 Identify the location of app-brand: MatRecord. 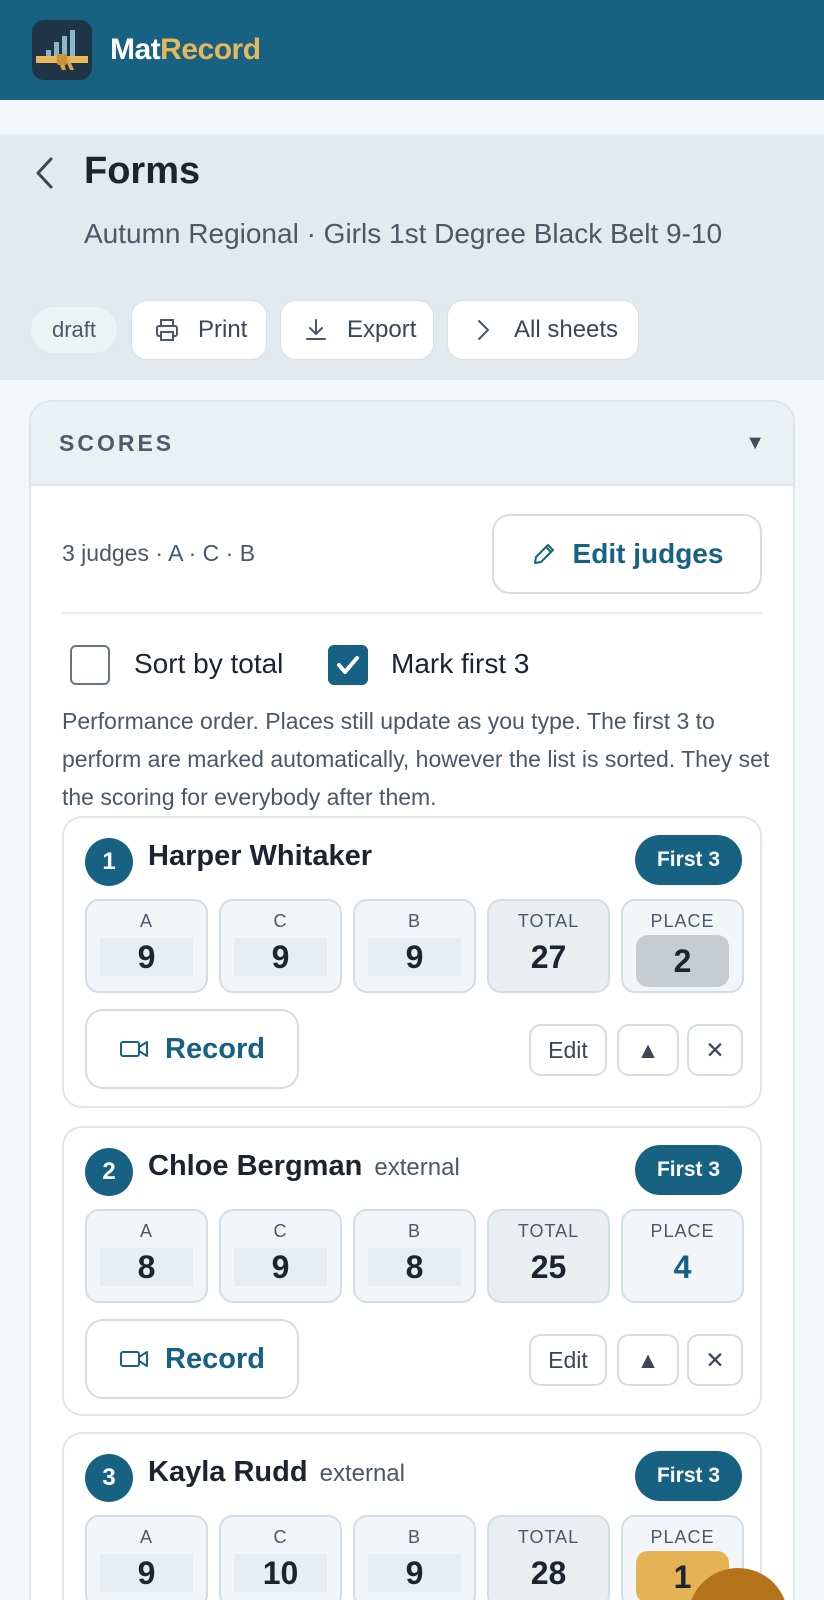
(185, 50).